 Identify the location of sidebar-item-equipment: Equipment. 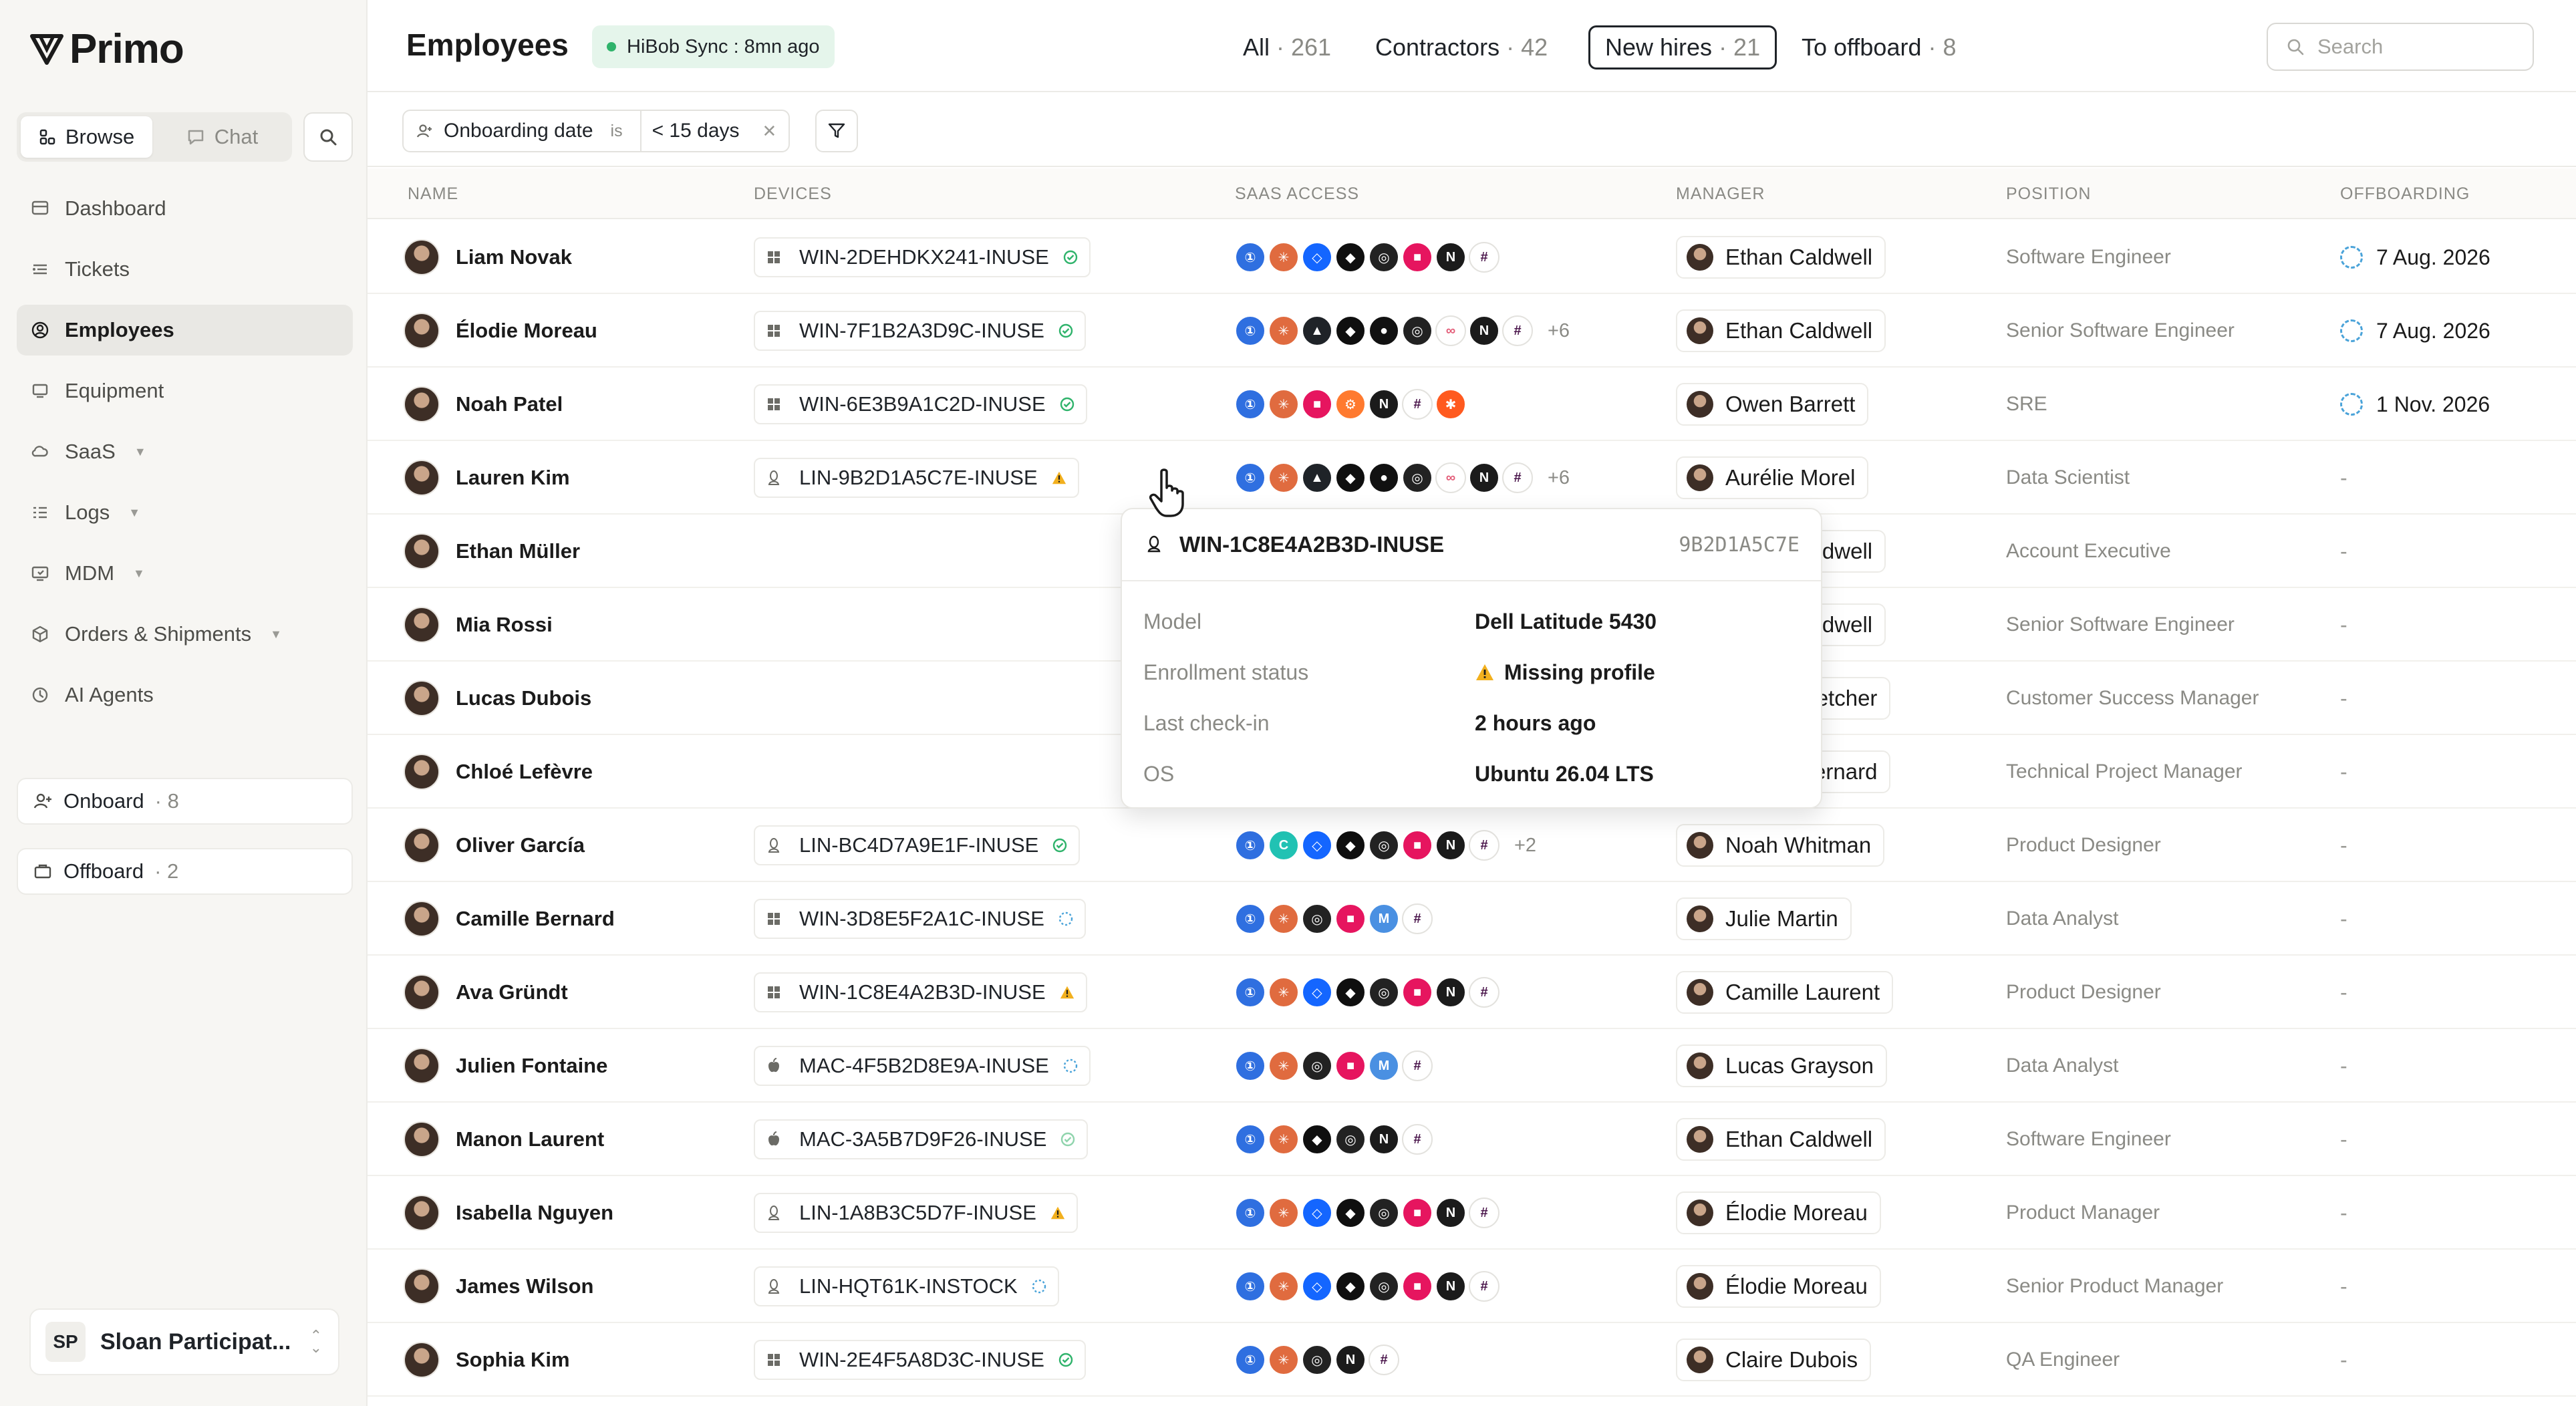
(185, 391).